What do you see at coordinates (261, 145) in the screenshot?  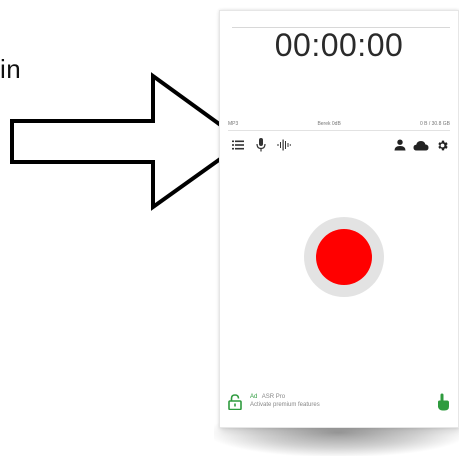 I see `microphone-icon` at bounding box center [261, 145].